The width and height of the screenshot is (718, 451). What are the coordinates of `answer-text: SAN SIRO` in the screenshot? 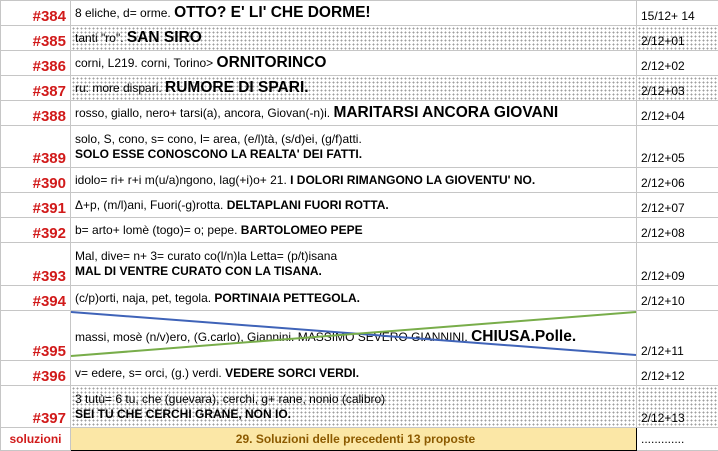 It's located at (164, 37).